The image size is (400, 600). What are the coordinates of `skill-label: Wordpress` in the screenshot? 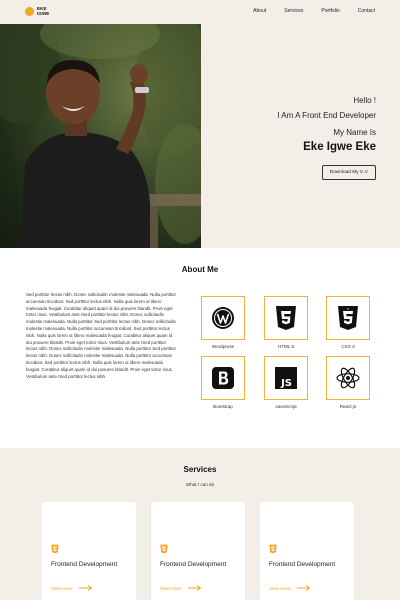 It's located at (223, 346).